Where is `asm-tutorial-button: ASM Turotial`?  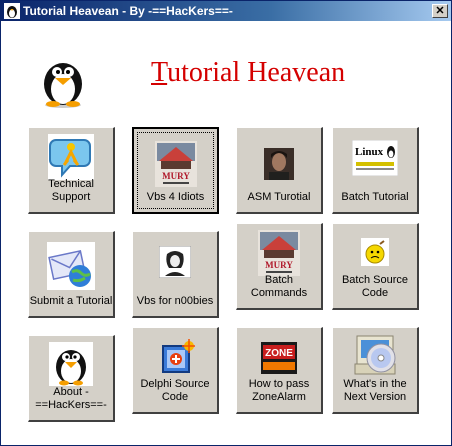
asm-tutorial-button: ASM Turotial is located at coordinates (279, 170).